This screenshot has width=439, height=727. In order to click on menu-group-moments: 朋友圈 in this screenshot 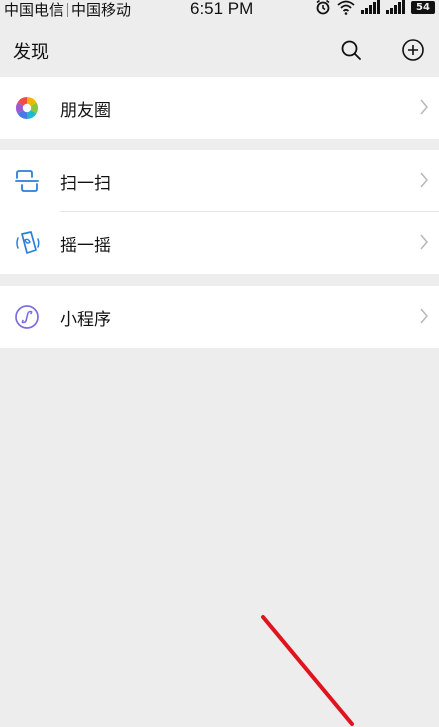, I will do `click(219, 108)`.